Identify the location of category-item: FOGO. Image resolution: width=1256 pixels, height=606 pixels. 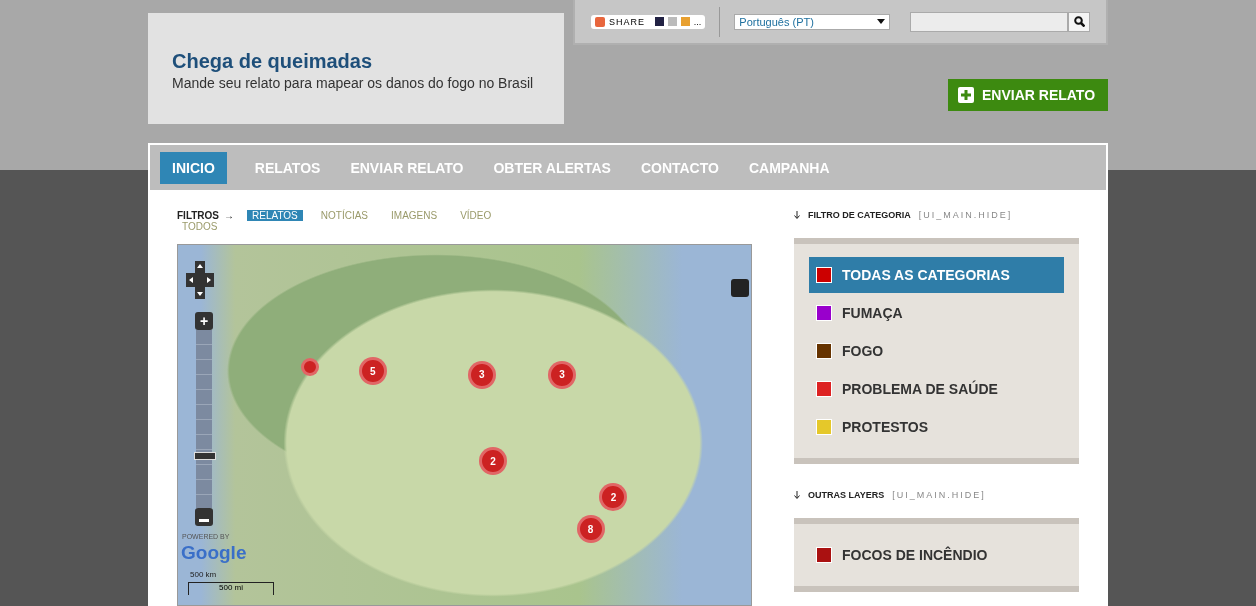
(936, 351).